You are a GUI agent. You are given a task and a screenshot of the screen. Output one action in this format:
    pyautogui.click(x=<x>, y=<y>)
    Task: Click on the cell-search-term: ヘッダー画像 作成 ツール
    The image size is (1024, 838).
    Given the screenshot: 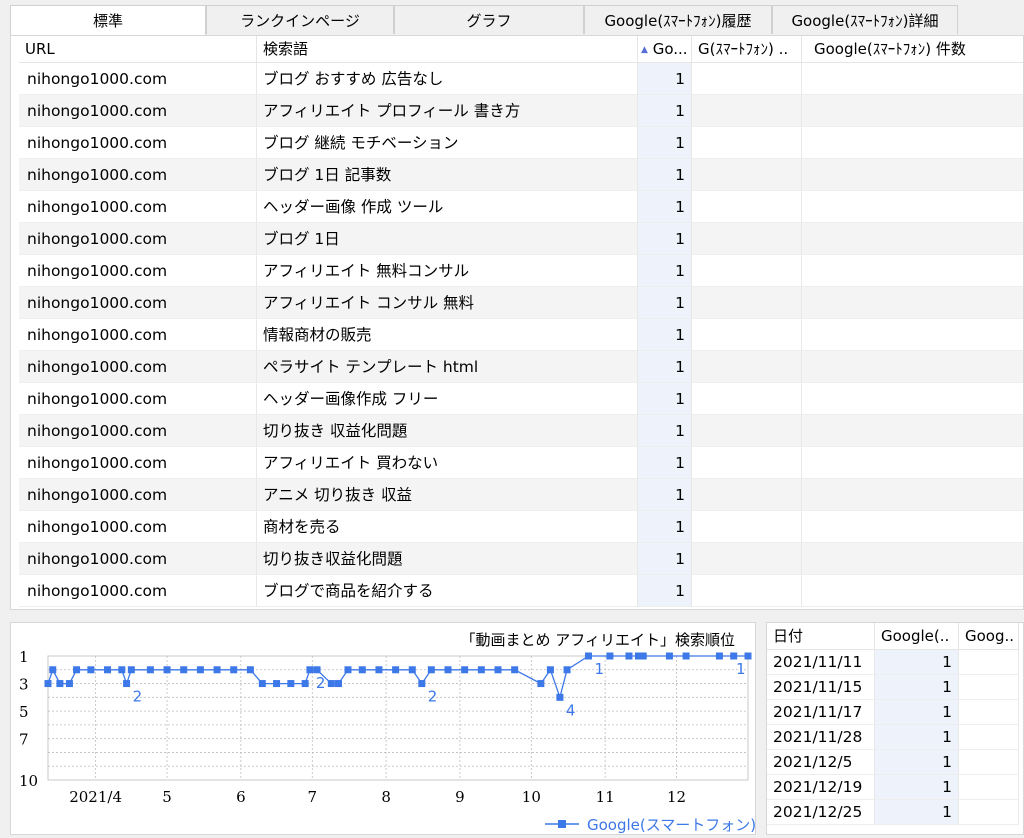 What is the action you would take?
    pyautogui.click(x=447, y=207)
    